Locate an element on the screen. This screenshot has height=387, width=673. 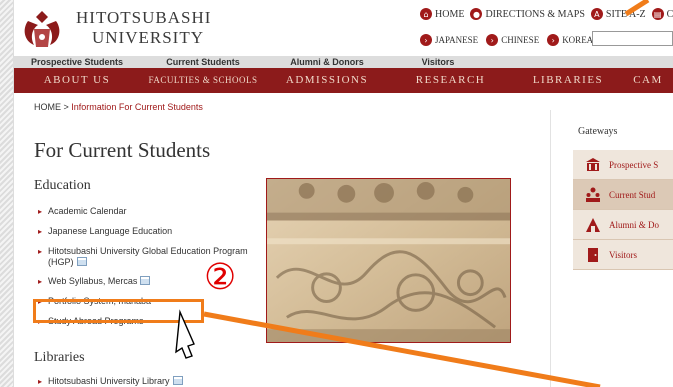
audience-visitors: Visitors is located at coordinates (438, 62).